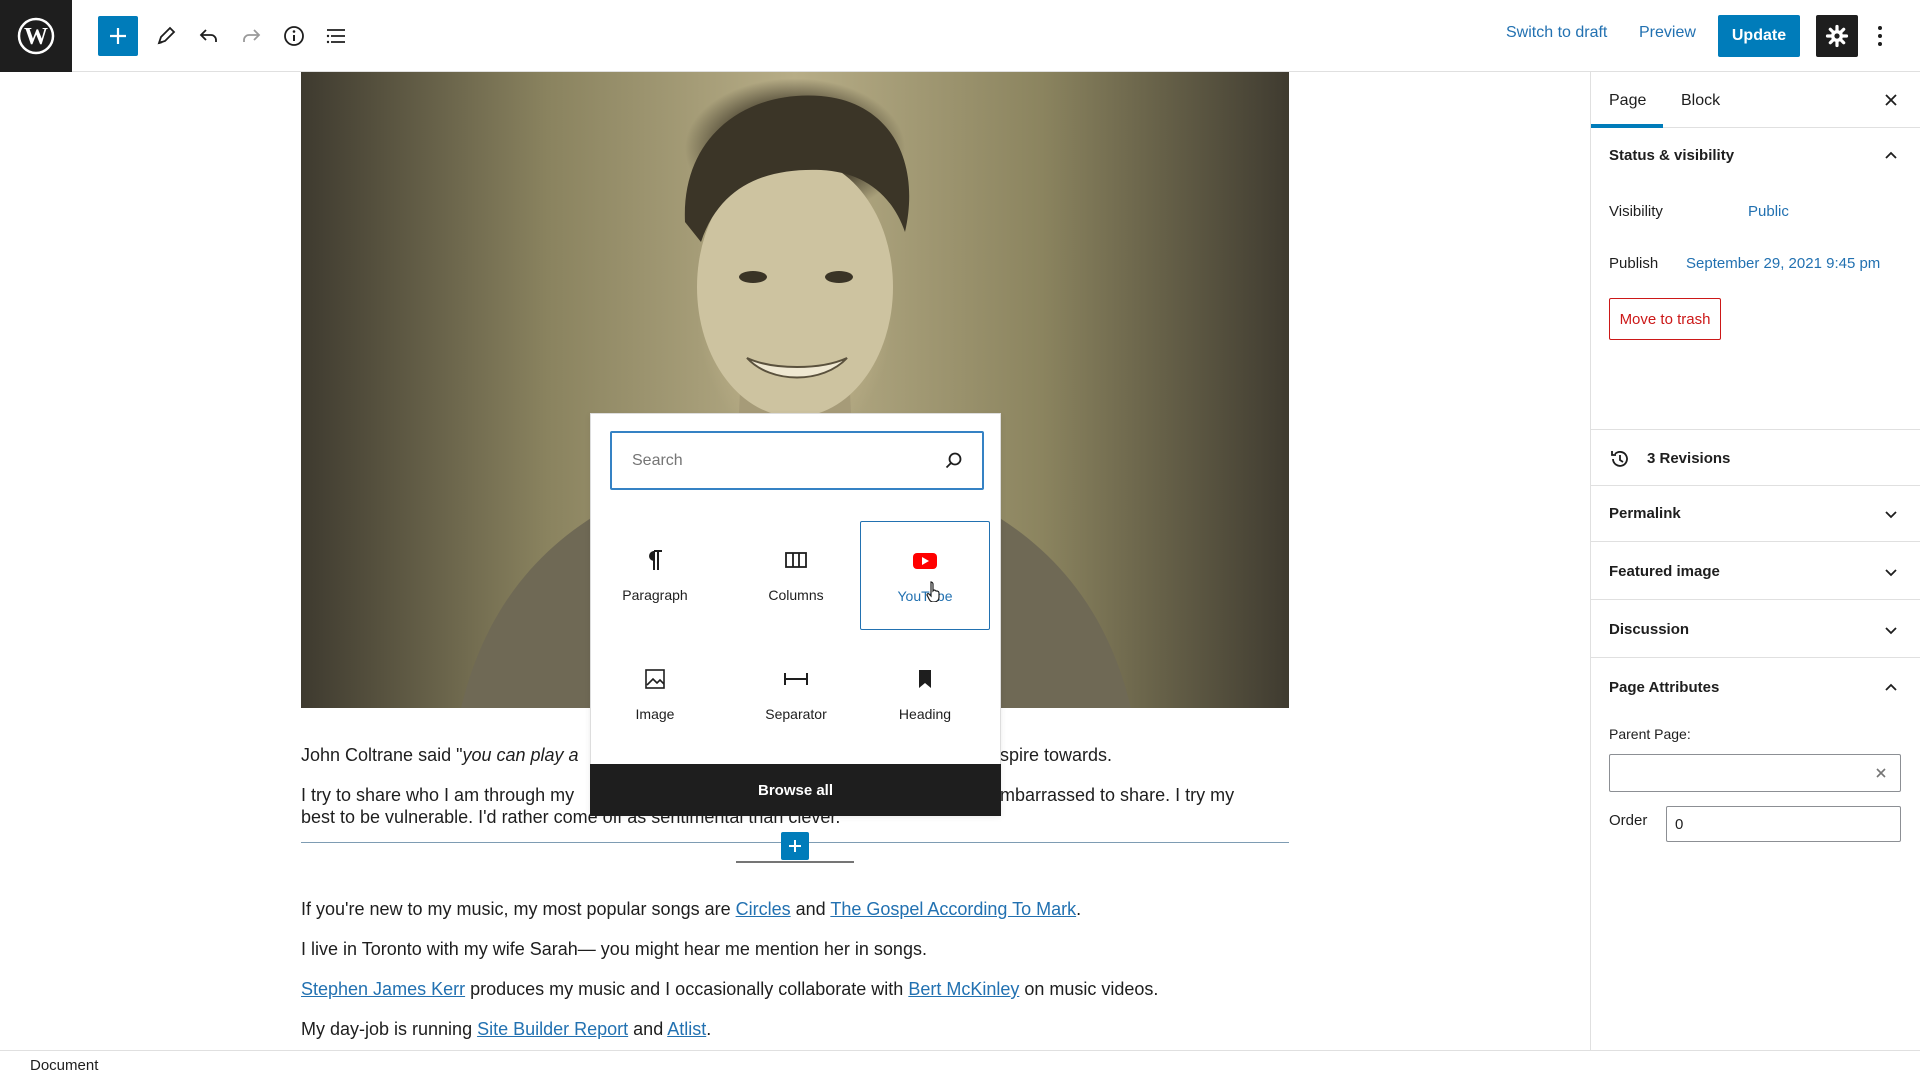 Image resolution: width=1920 pixels, height=1080 pixels. What do you see at coordinates (1783, 263) in the screenshot?
I see `publish-date-toggle: September 29, 2021 9:45 pm` at bounding box center [1783, 263].